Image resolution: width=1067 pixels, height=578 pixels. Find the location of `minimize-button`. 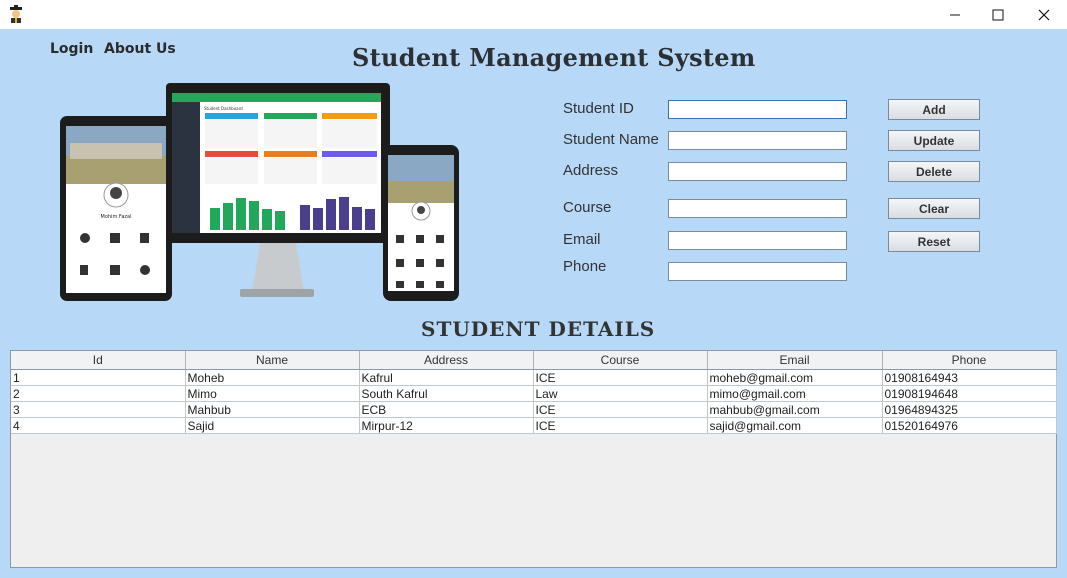

minimize-button is located at coordinates (955, 14).